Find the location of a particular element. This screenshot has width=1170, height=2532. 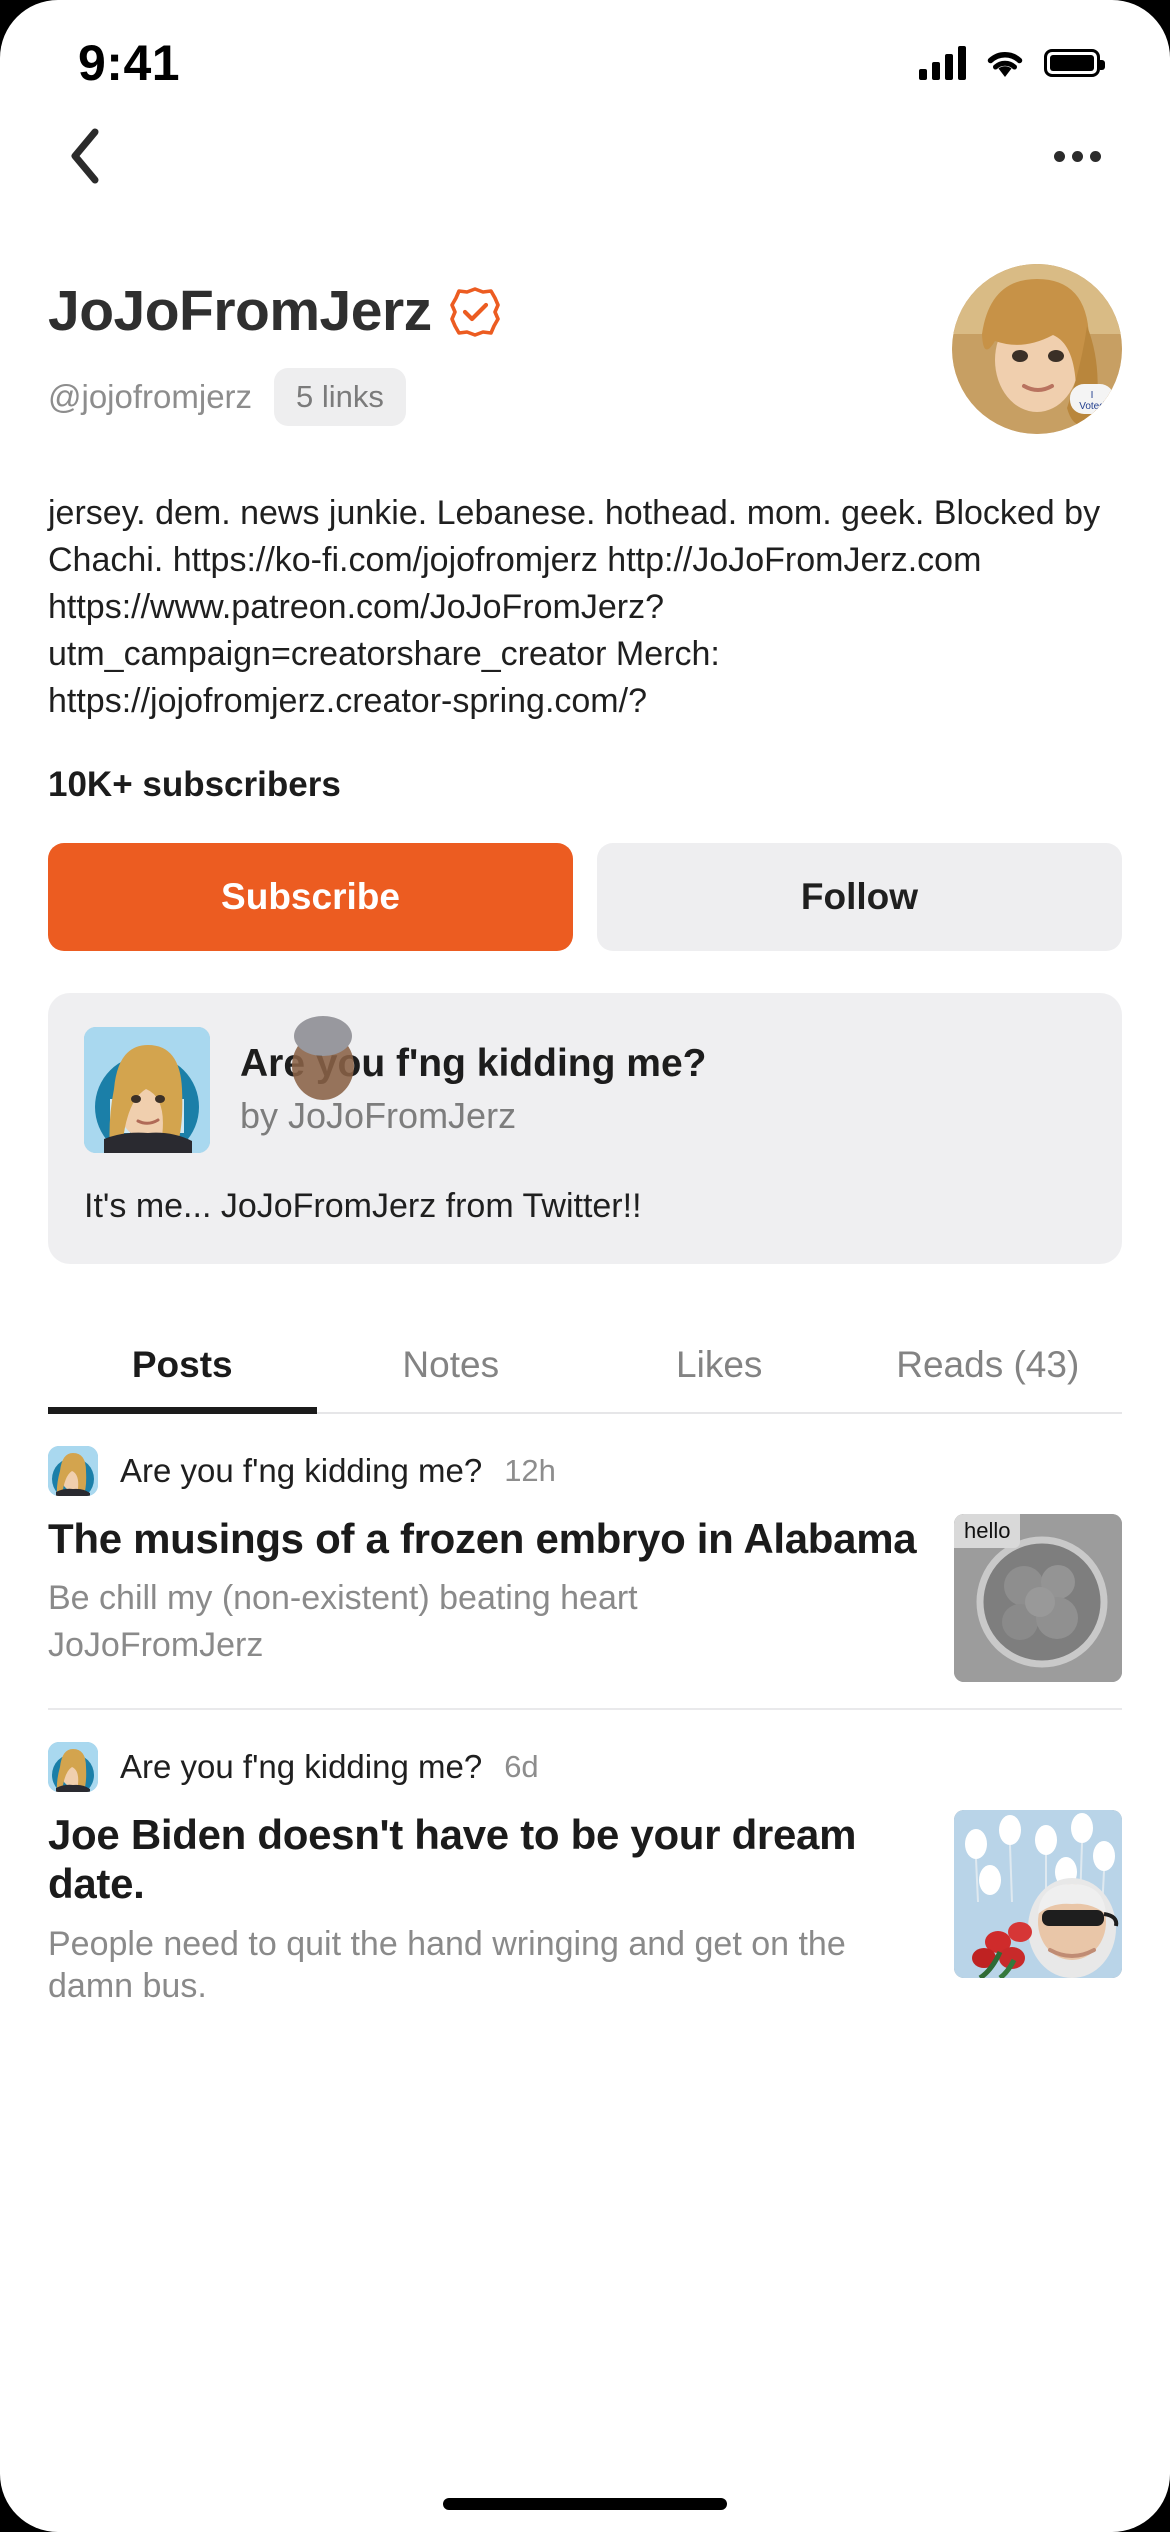

profile-handle-row: @jojofromjerz 5 links is located at coordinates (490, 396).